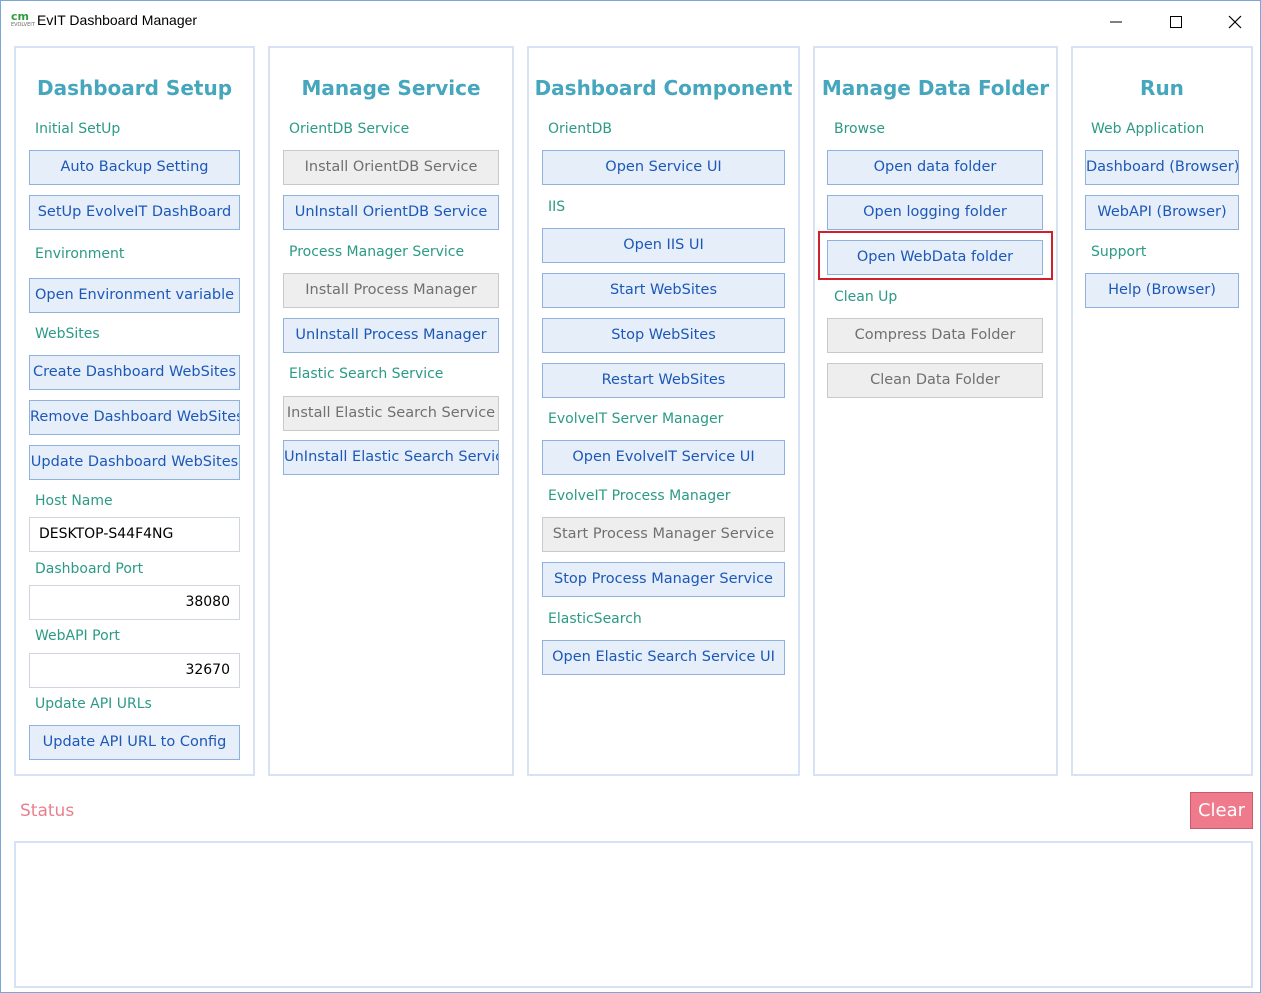  I want to click on start-process-manager-service-button: Start Process Manager Service, so click(663, 534).